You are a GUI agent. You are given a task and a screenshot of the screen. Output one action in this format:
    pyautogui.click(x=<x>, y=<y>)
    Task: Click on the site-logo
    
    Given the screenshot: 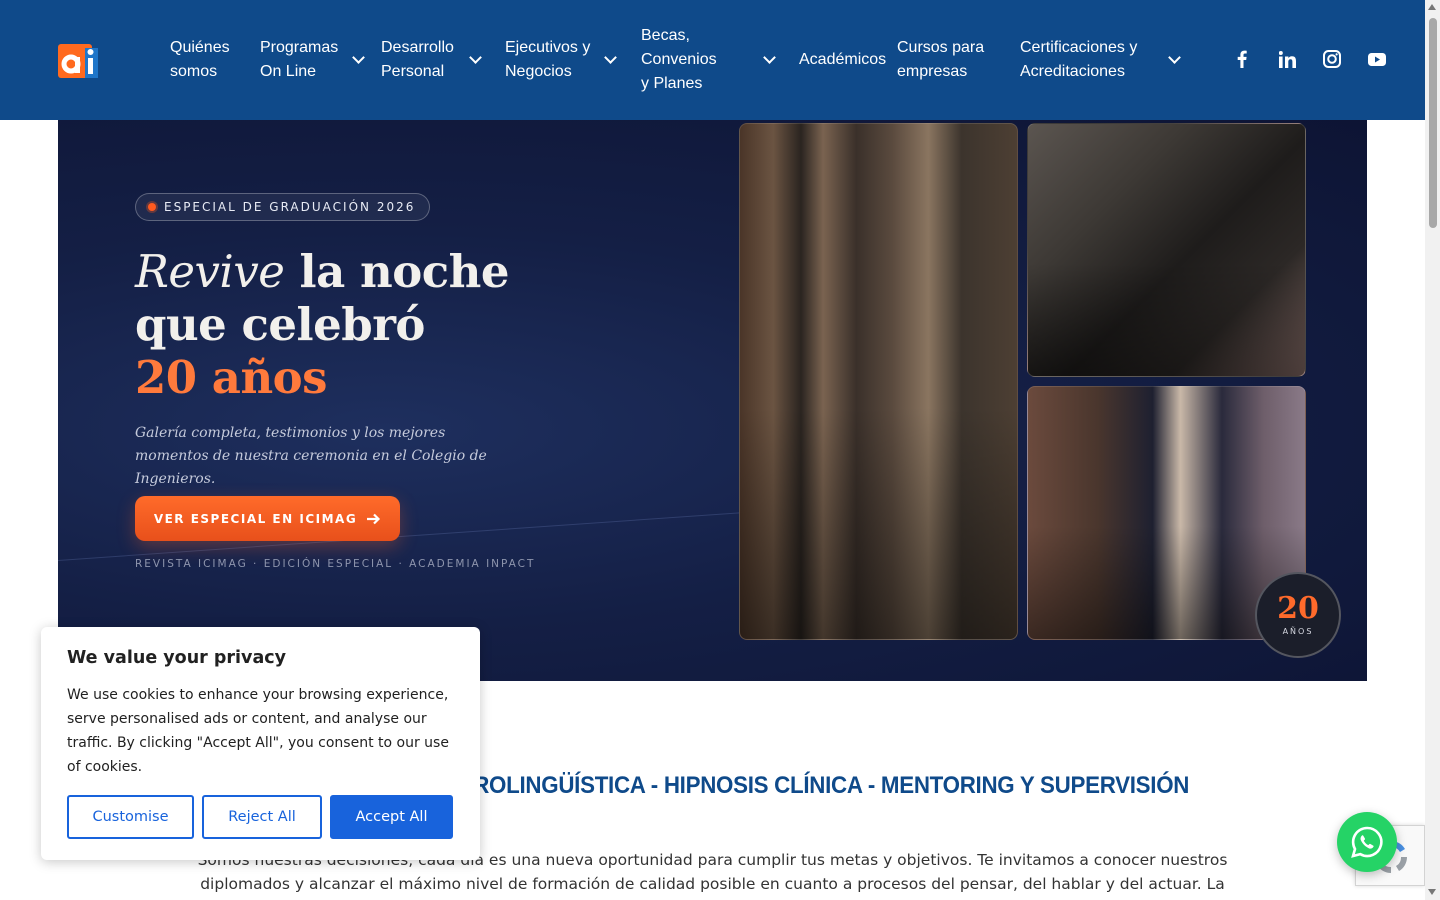 What is the action you would take?
    pyautogui.click(x=78, y=57)
    